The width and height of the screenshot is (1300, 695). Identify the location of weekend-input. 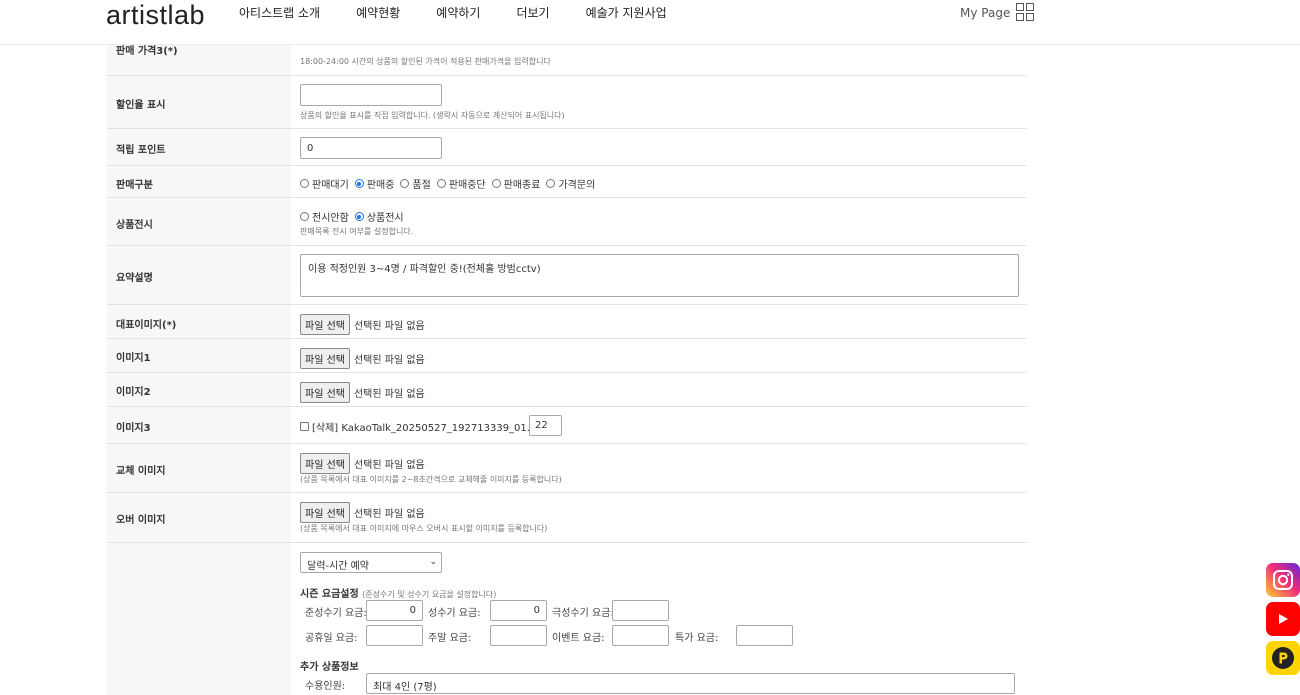
(518, 635).